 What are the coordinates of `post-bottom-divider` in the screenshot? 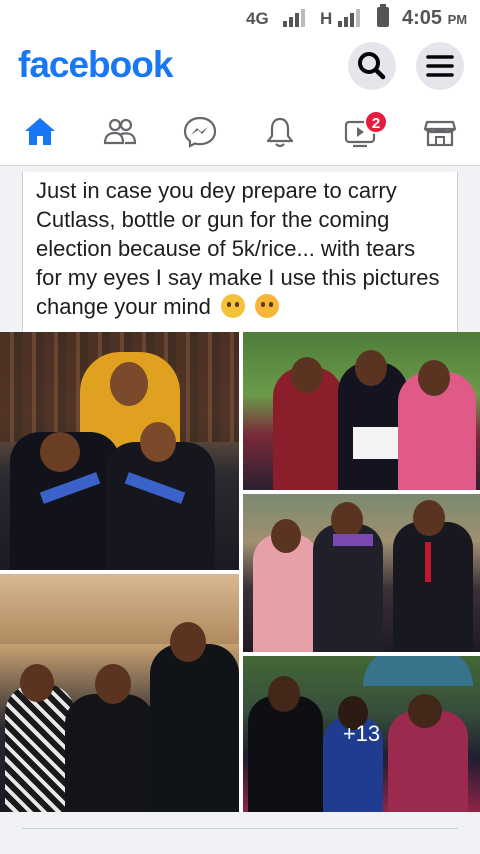 It's located at (240, 828).